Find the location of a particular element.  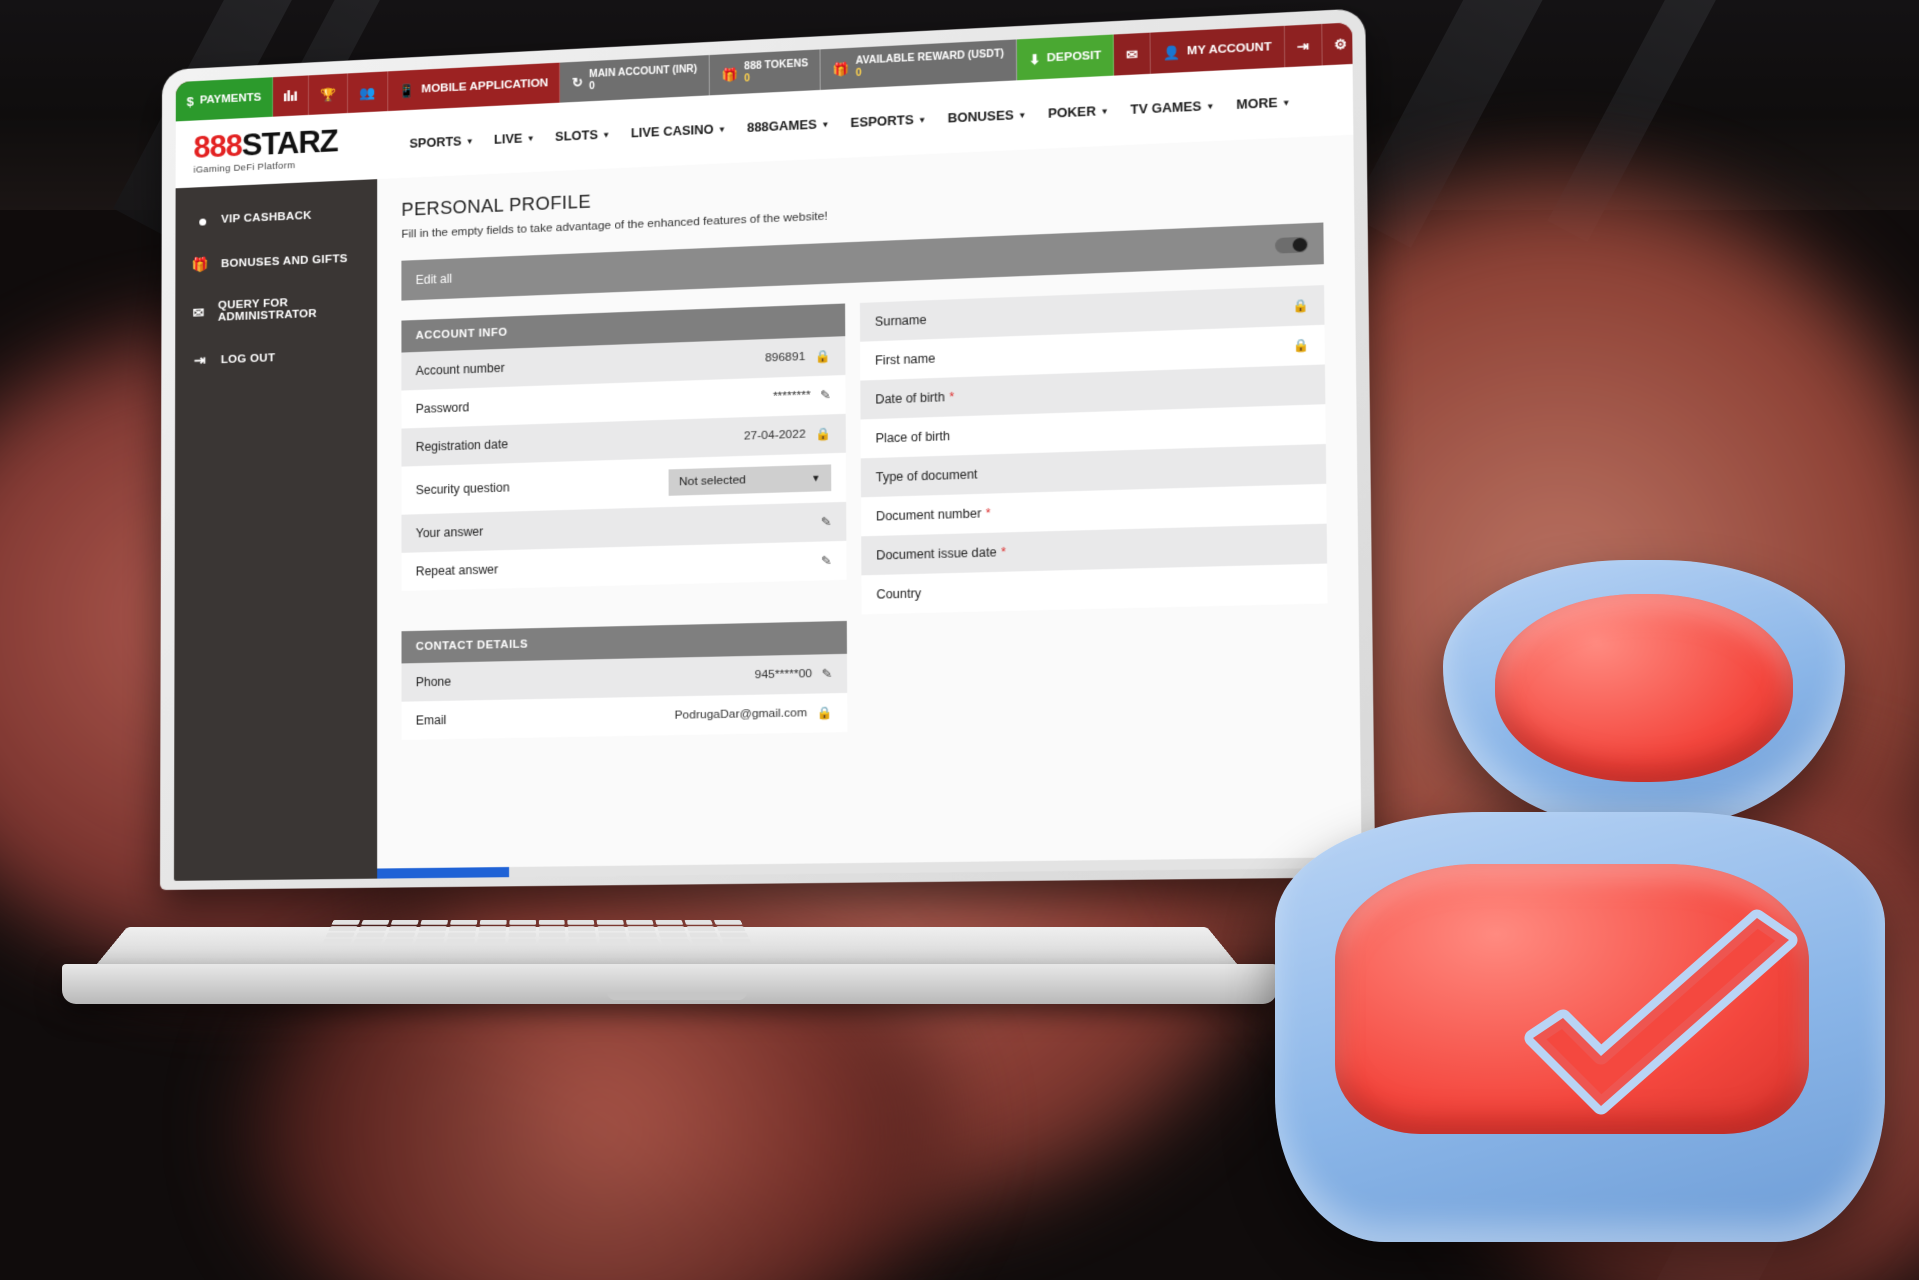

nav-item-live-casino: LIVE CASINO ▼ is located at coordinates (678, 131).